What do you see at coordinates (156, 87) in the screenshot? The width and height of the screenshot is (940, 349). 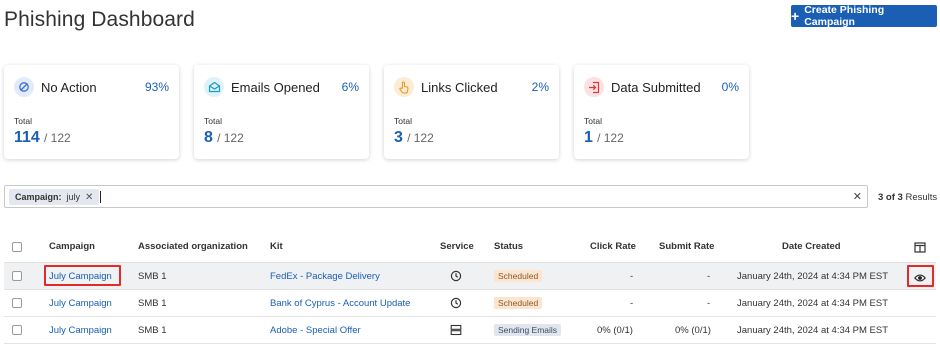 I see `card-percent: 93%` at bounding box center [156, 87].